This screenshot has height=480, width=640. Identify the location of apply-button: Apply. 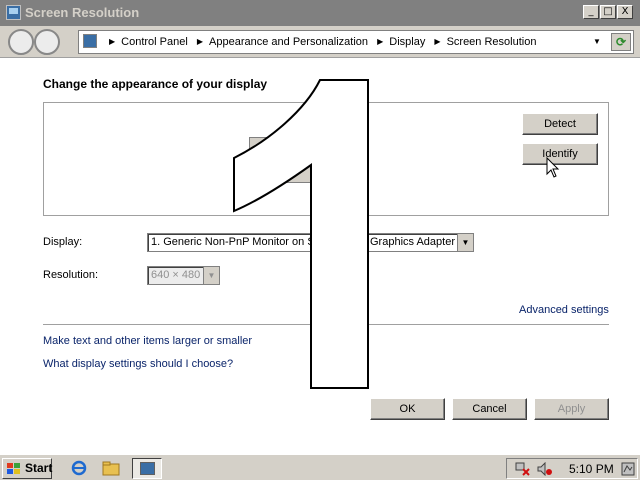
(571, 409).